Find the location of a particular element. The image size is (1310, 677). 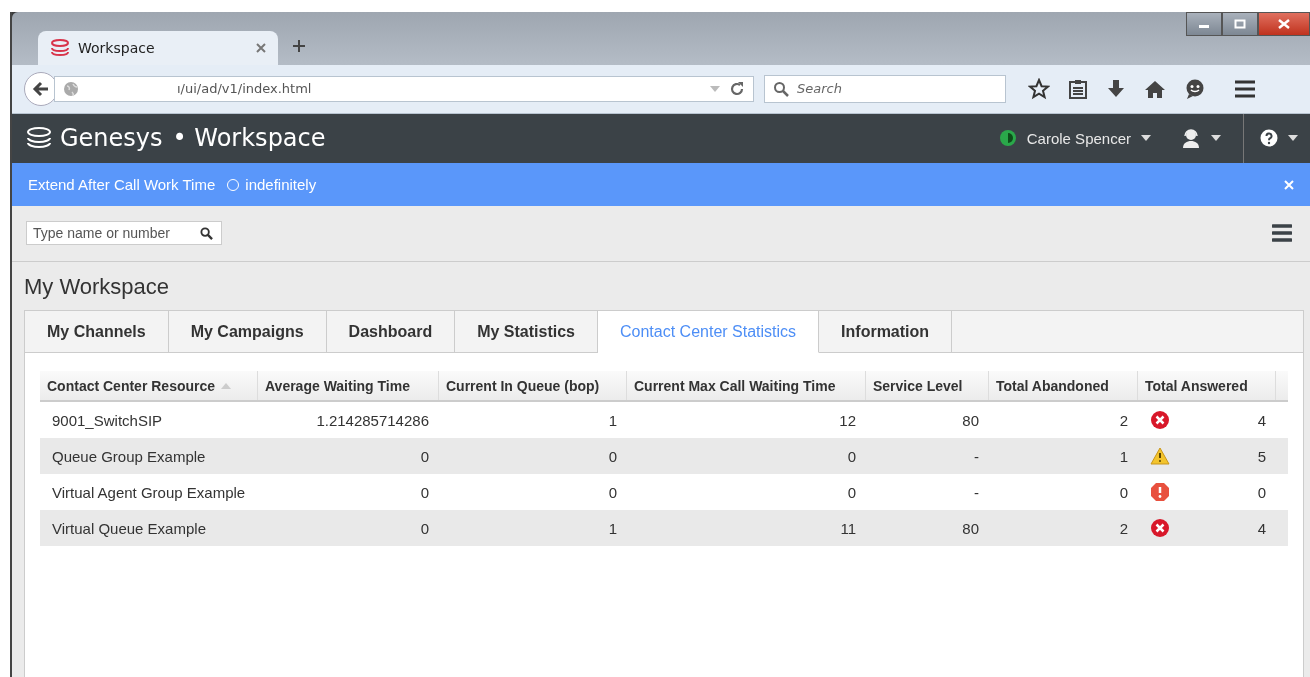

maximize-icon is located at coordinates (1240, 24).